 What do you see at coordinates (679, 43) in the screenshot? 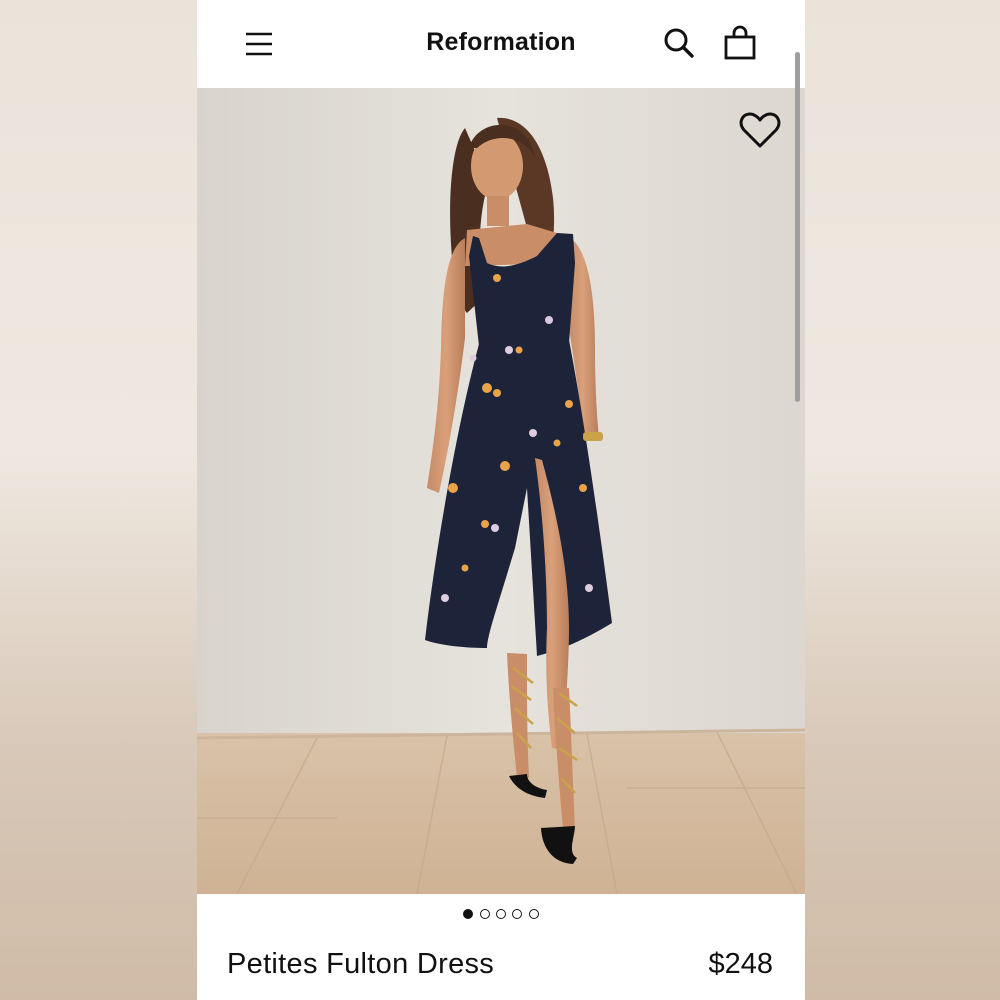
I see `search-icon` at bounding box center [679, 43].